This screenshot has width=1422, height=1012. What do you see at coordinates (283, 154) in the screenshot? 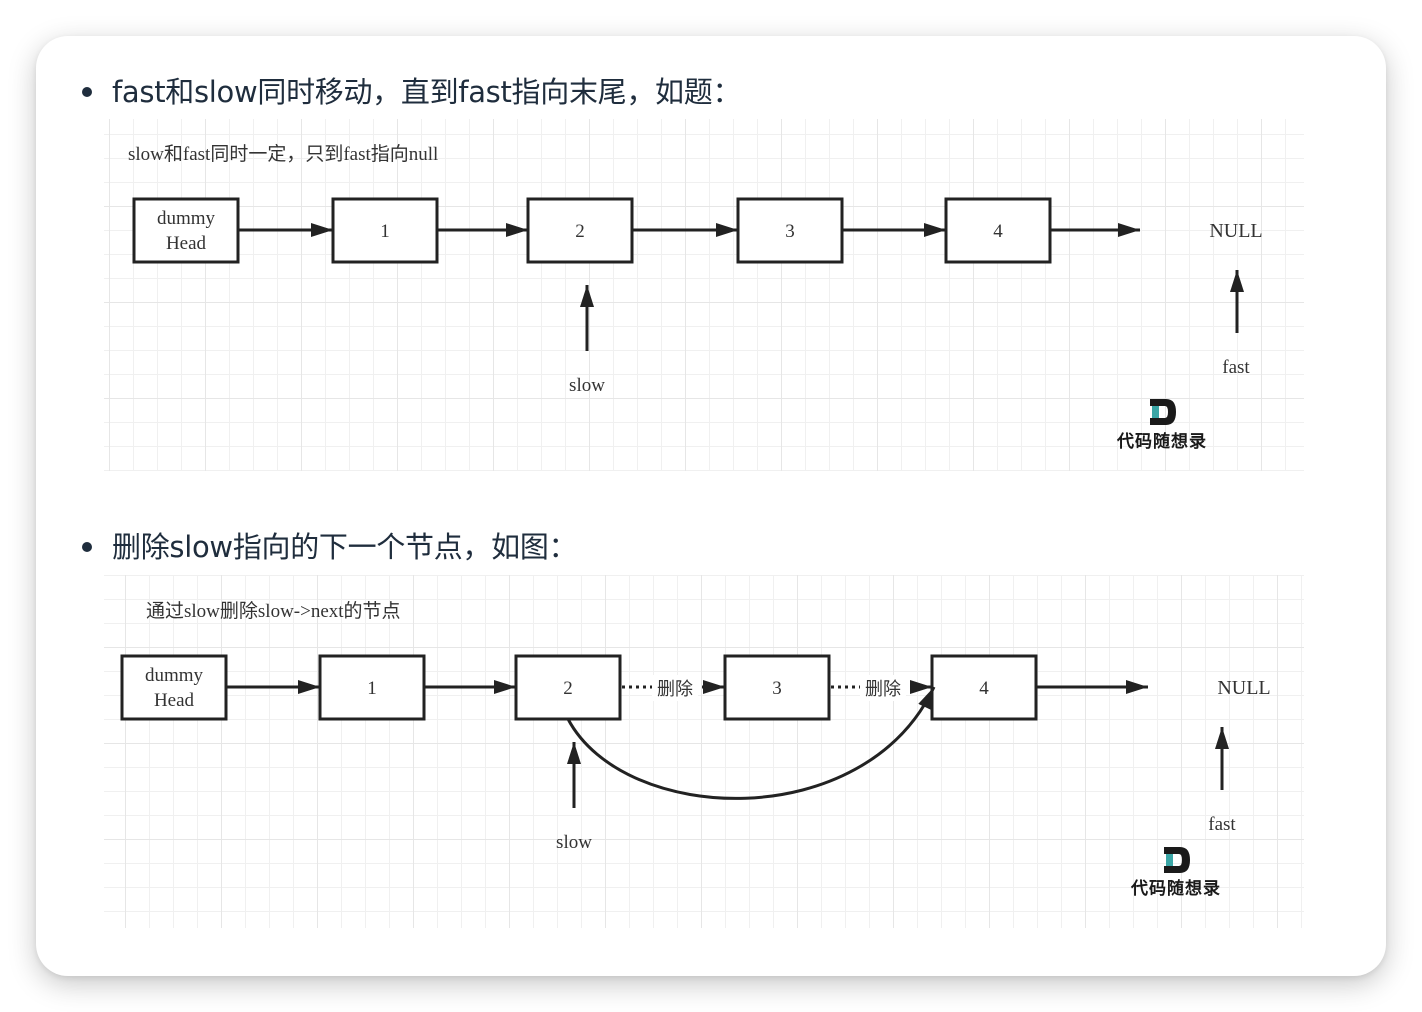
I see `diagram-caption: slow和fast同时一定，只到fast指向null` at bounding box center [283, 154].